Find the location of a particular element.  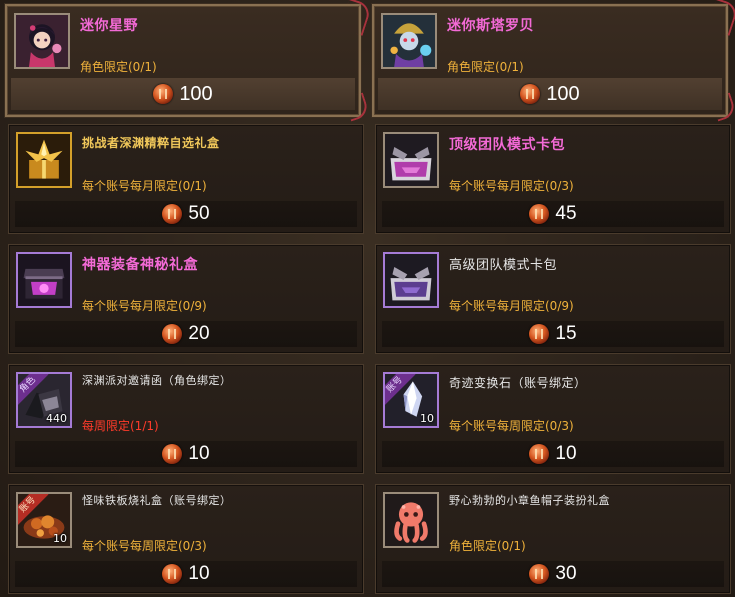

shop-item-artifact-mystery-box: 神器装备神秘礼盒 每个账号每月限定(0/9) 20 is located at coordinates (186, 299).